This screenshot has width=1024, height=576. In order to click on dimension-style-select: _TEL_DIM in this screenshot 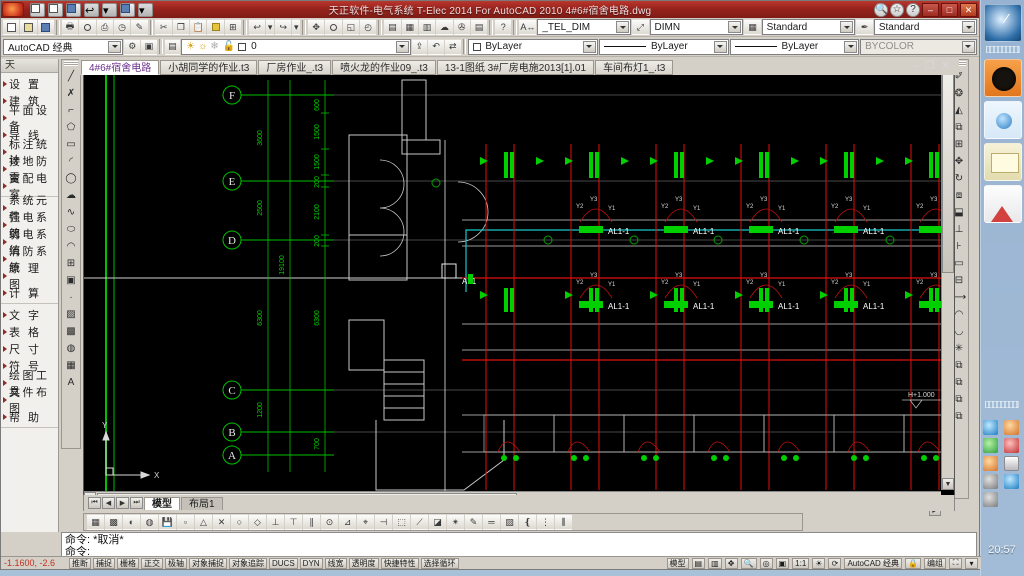, I will do `click(584, 27)`.